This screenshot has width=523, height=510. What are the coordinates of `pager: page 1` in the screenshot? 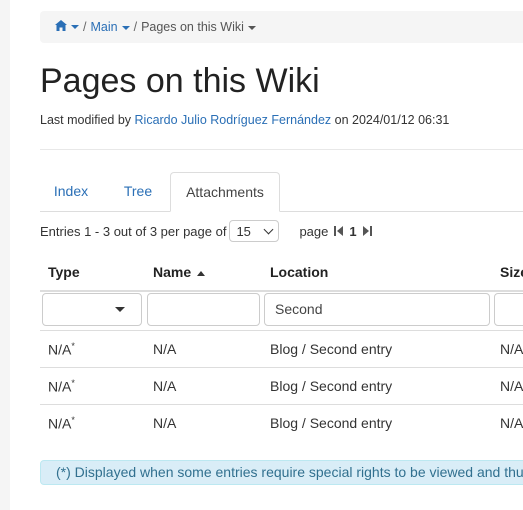 It's located at (335, 231).